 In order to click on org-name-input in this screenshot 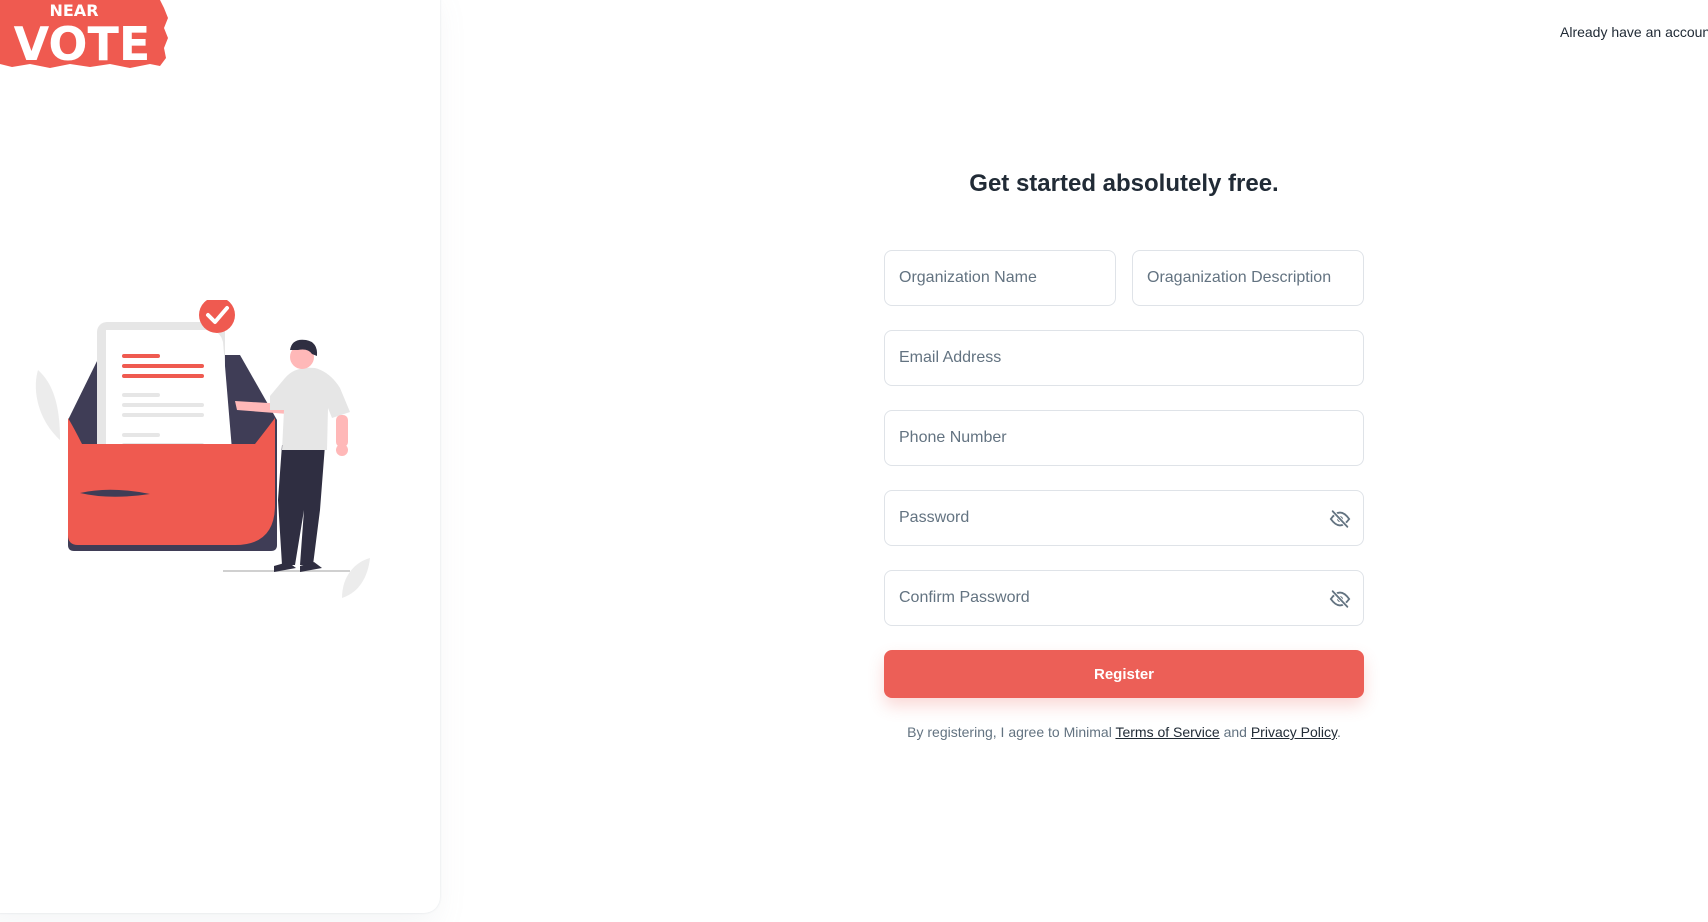, I will do `click(1000, 278)`.